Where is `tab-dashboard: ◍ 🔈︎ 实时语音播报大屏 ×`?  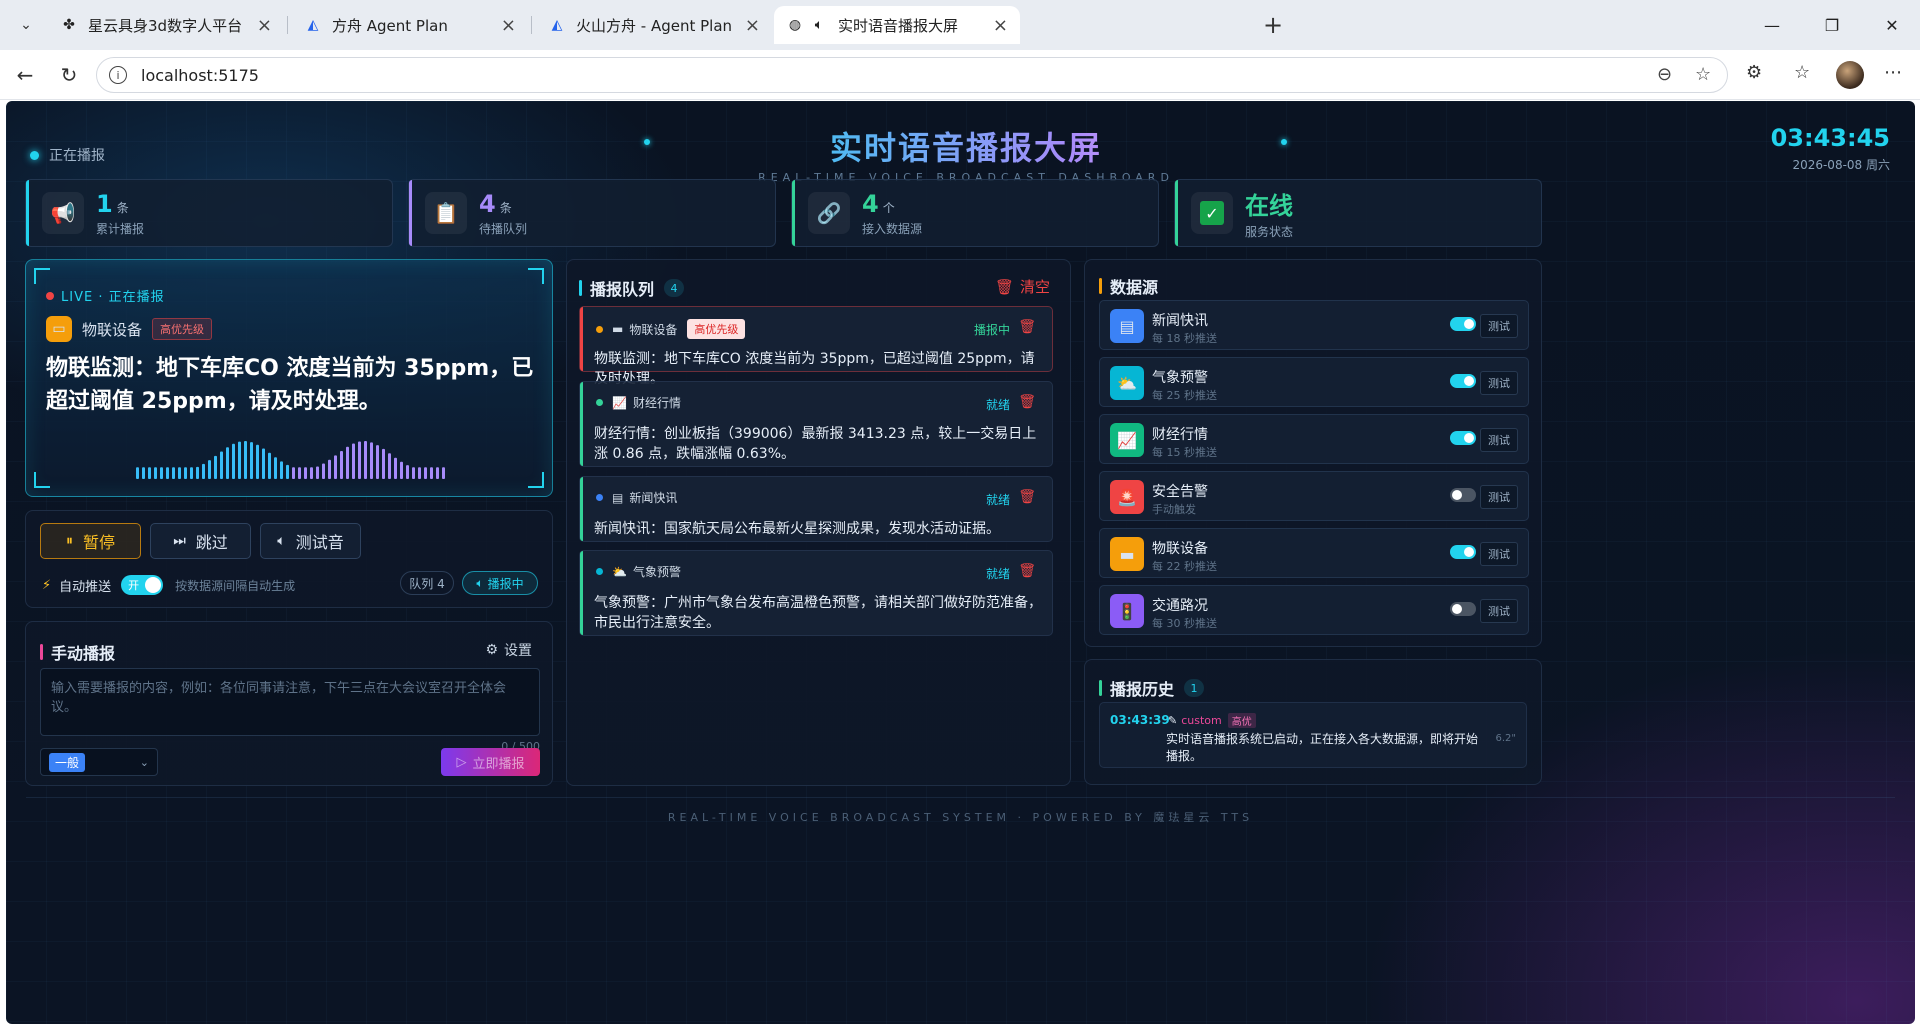
tab-dashboard: ◍ 🔈︎ 实时语音播报大屏 × is located at coordinates (897, 25).